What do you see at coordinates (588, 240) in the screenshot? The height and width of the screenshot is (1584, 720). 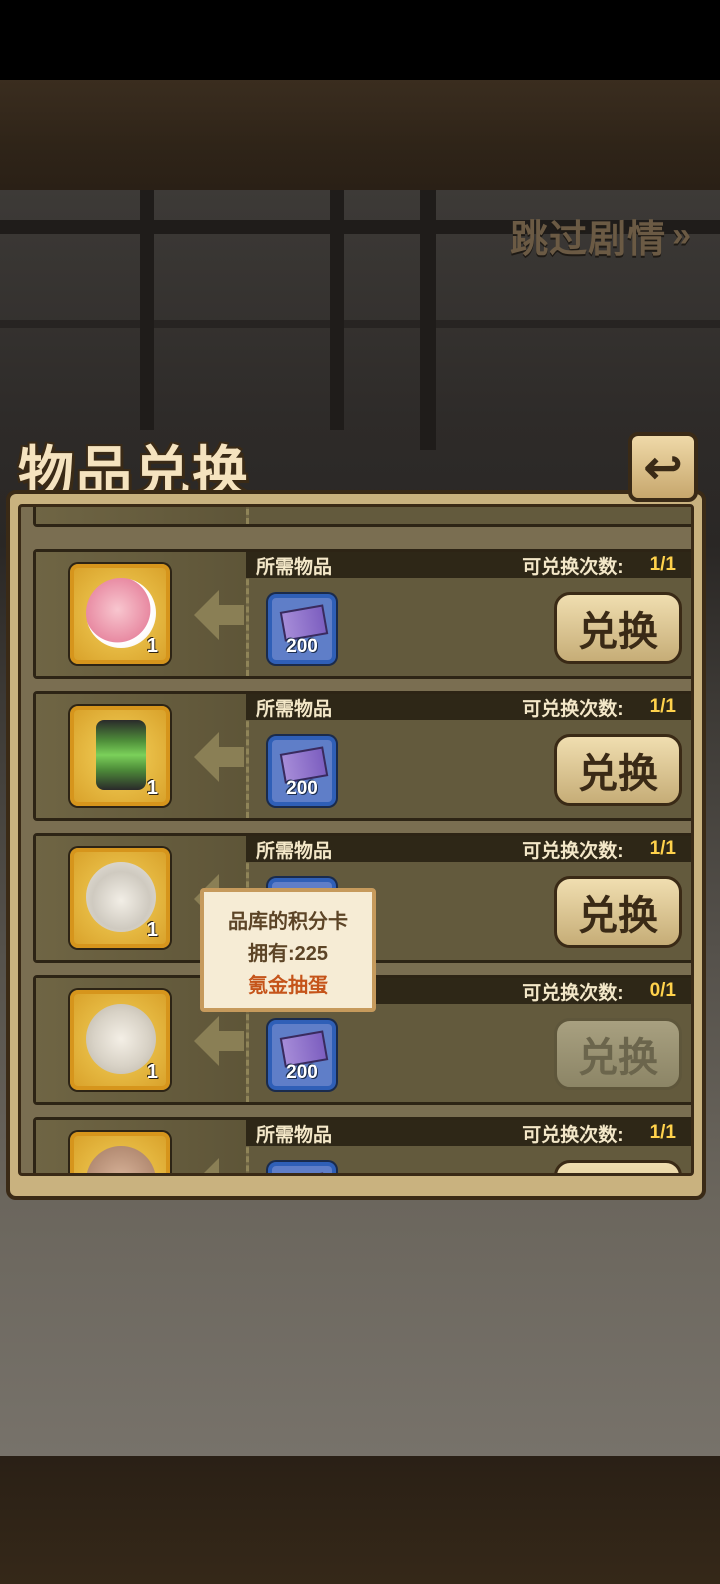 I see `skip-story-label: 跳过剧情` at bounding box center [588, 240].